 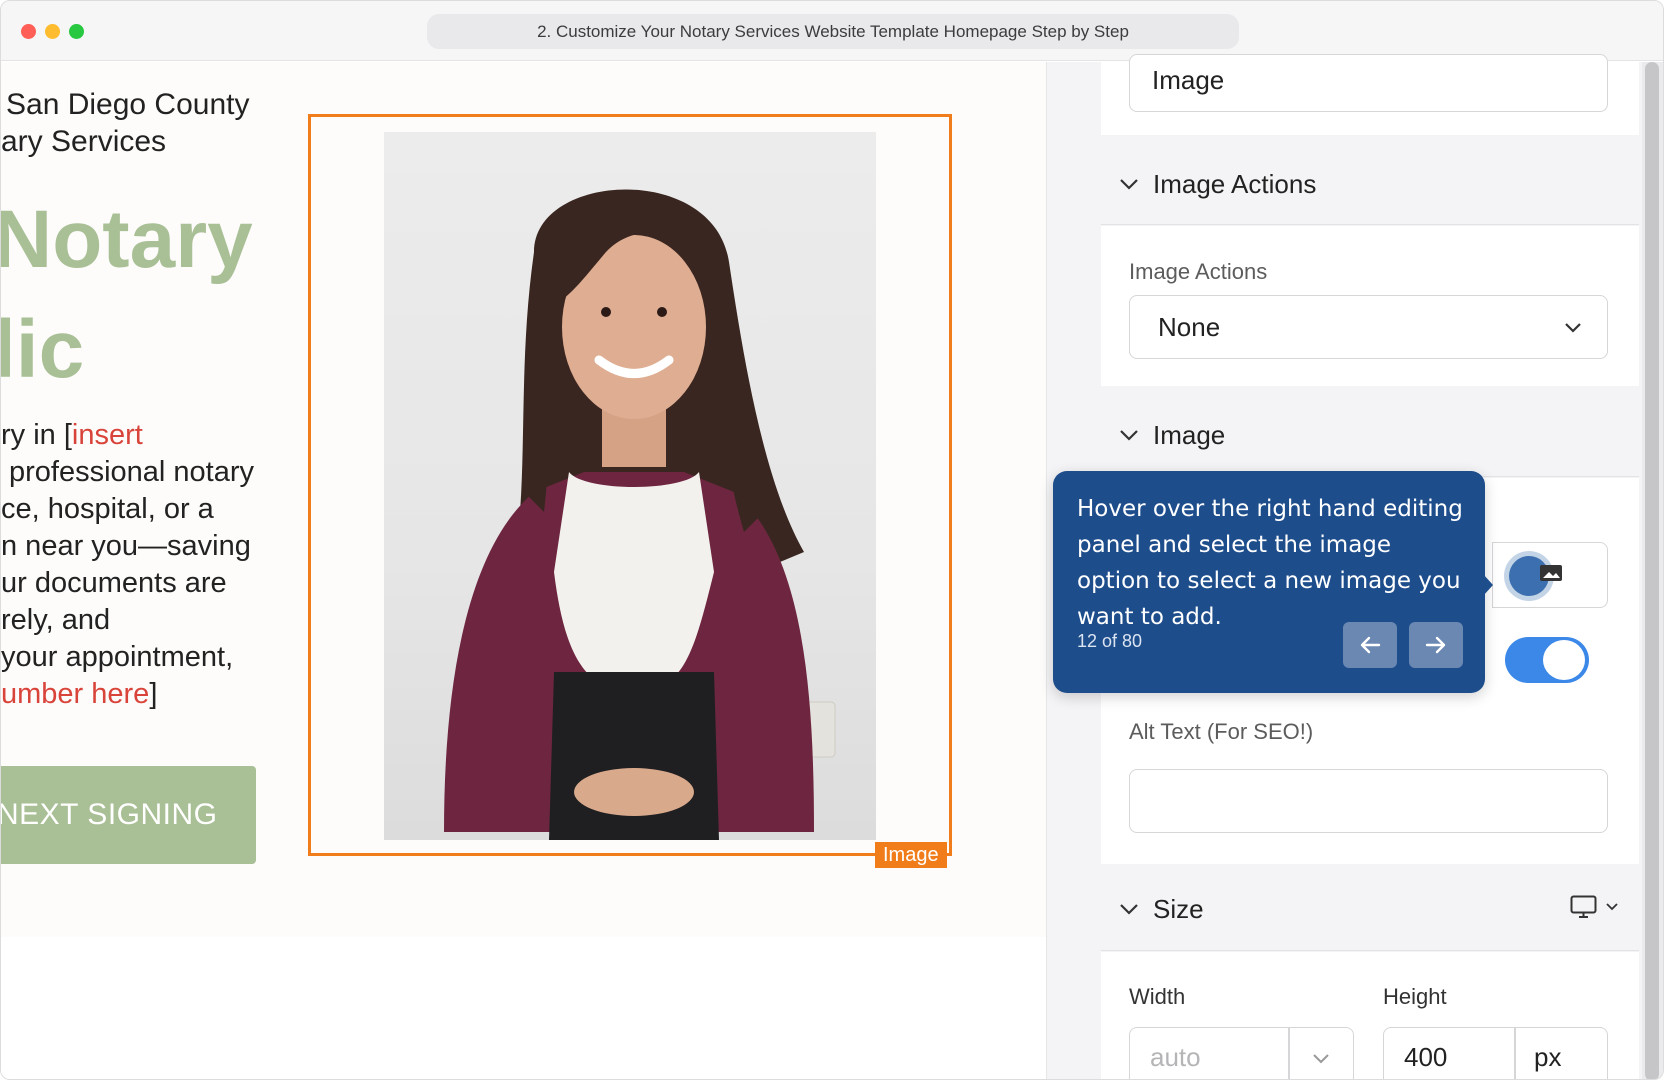 I want to click on para-placeholder-number: umber here, so click(x=75, y=694).